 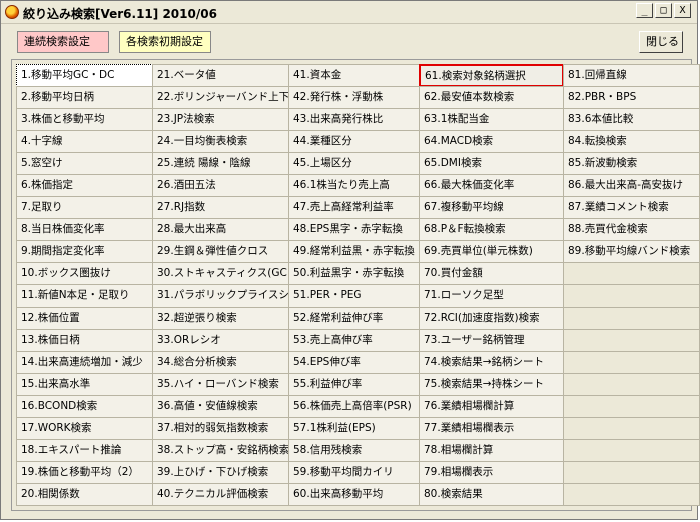 I want to click on search-option: 49.経常利益黒・赤字転換, so click(x=354, y=252).